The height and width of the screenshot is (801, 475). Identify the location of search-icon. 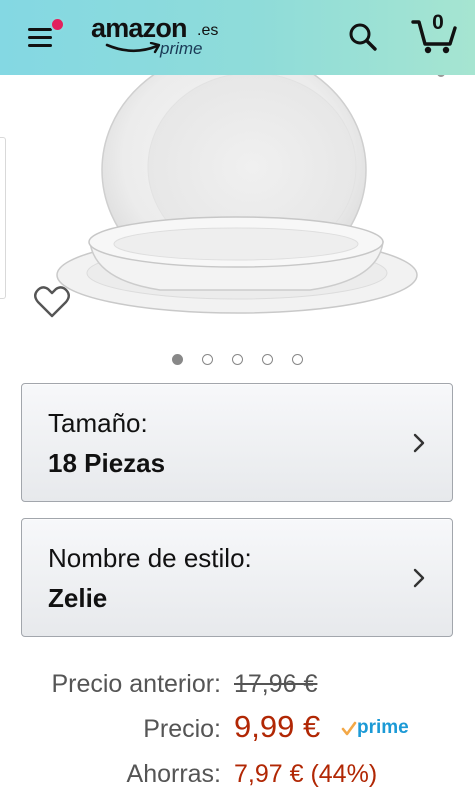
(363, 37).